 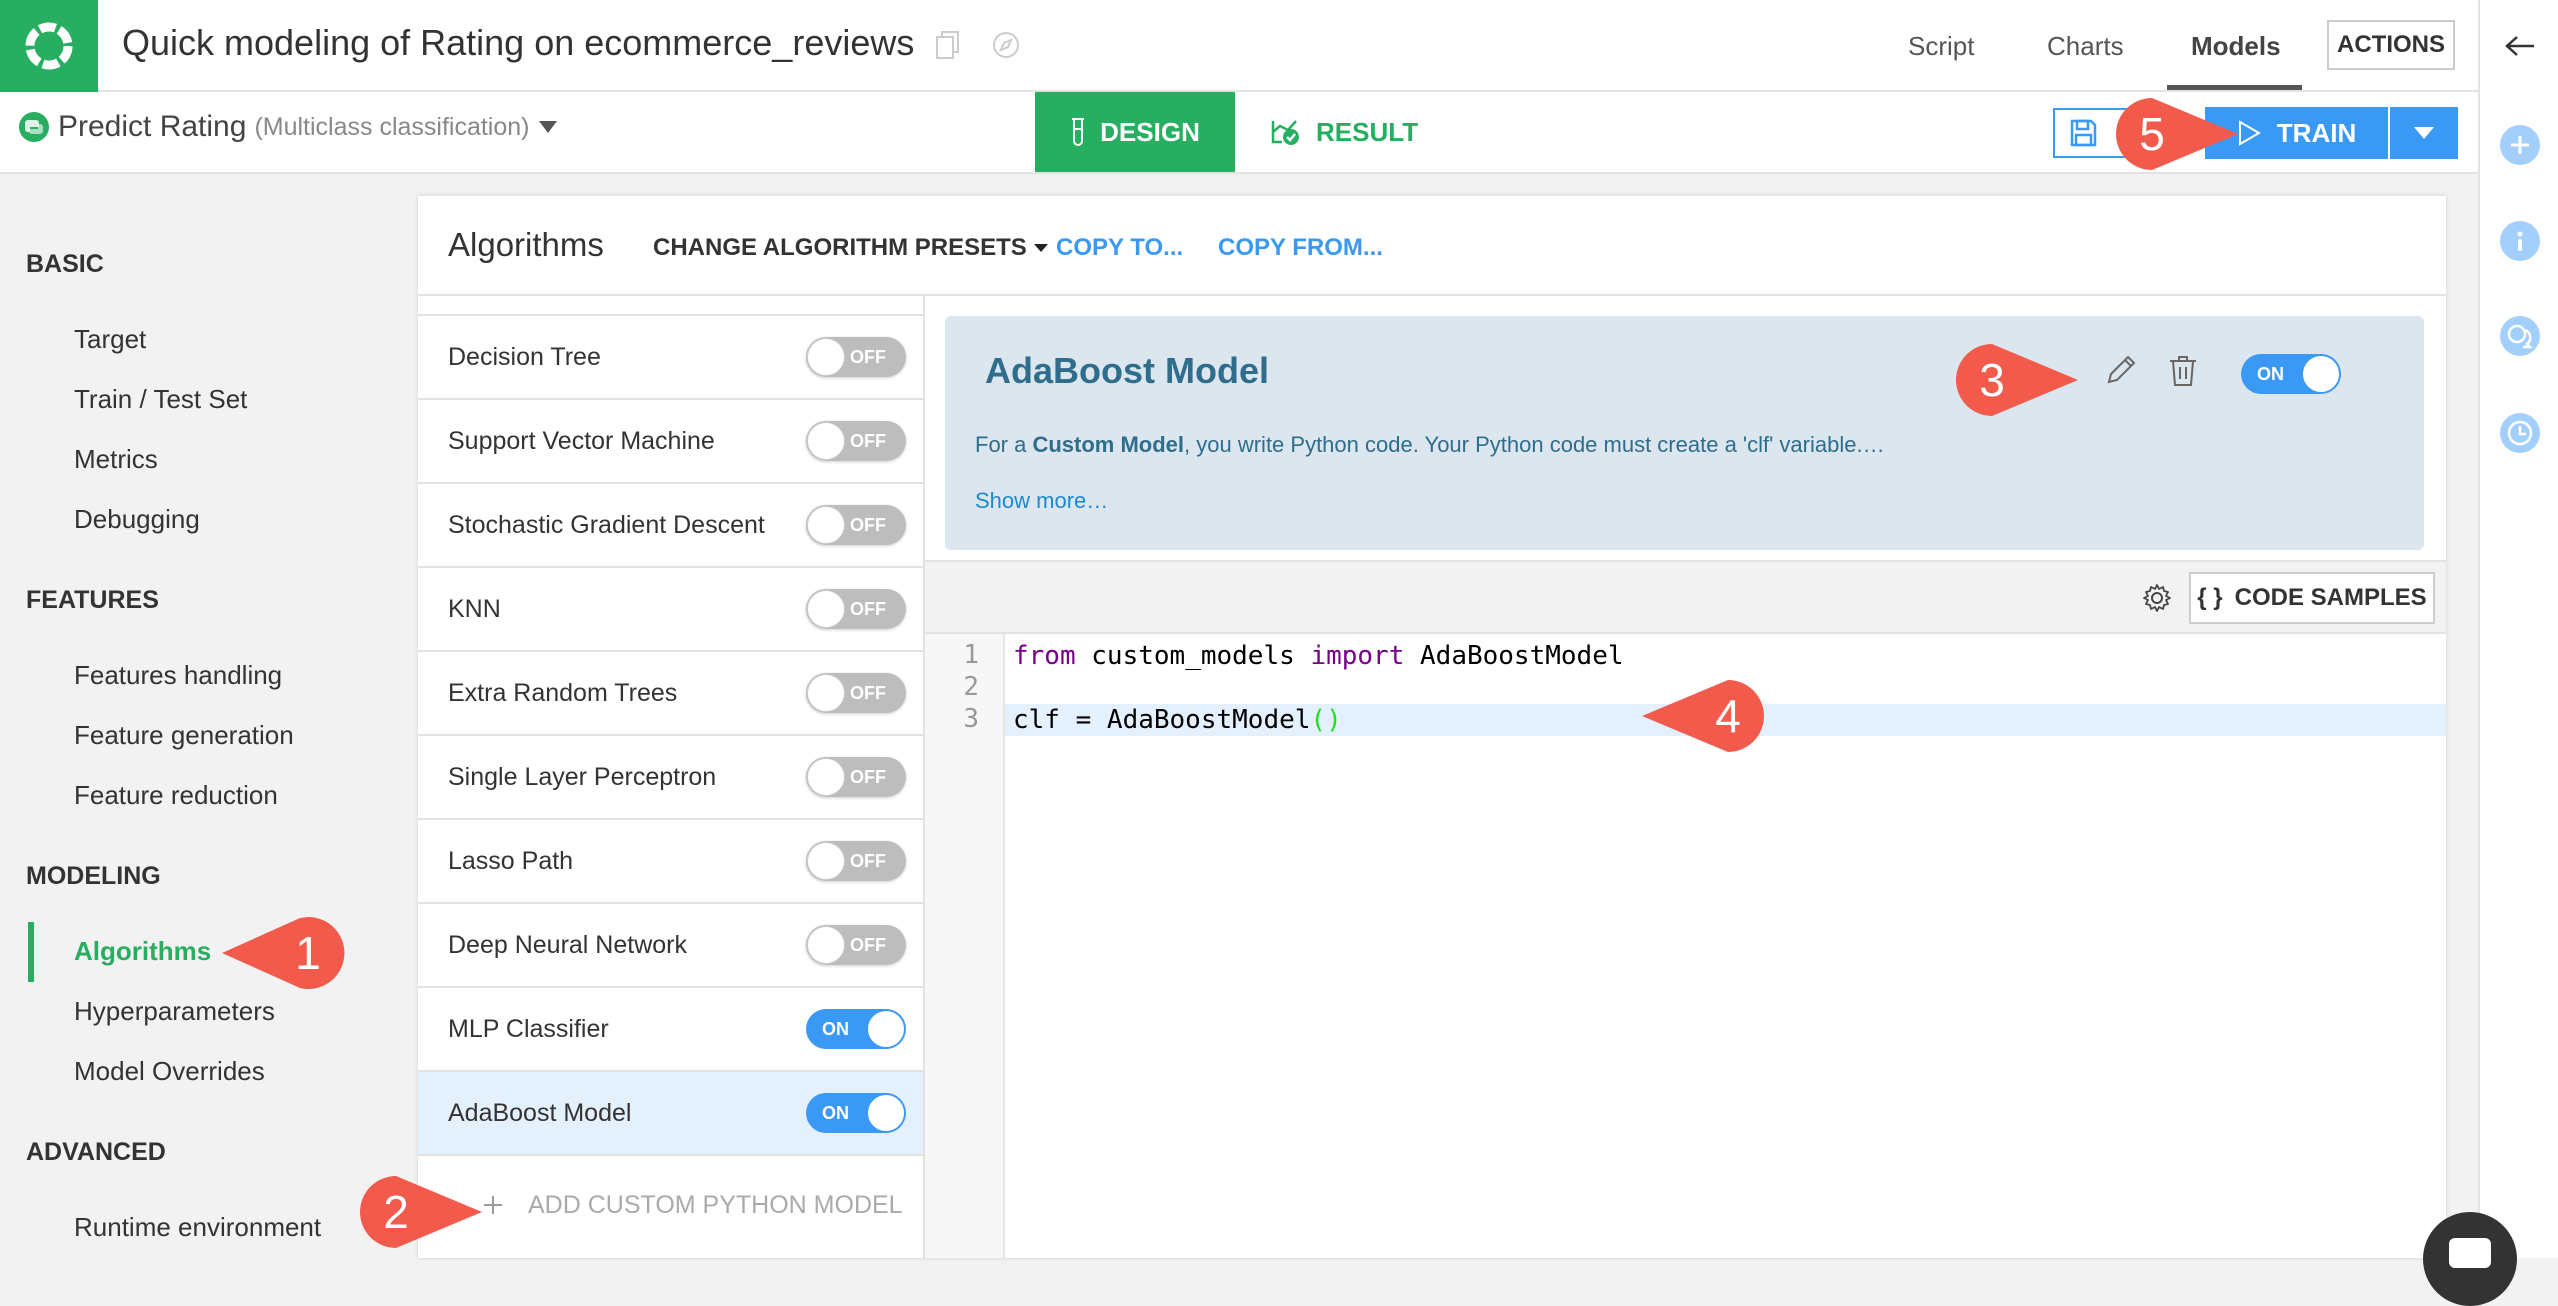 What do you see at coordinates (840, 247) in the screenshot?
I see `presets-label: CHANGE ALGORITHM PRESETS` at bounding box center [840, 247].